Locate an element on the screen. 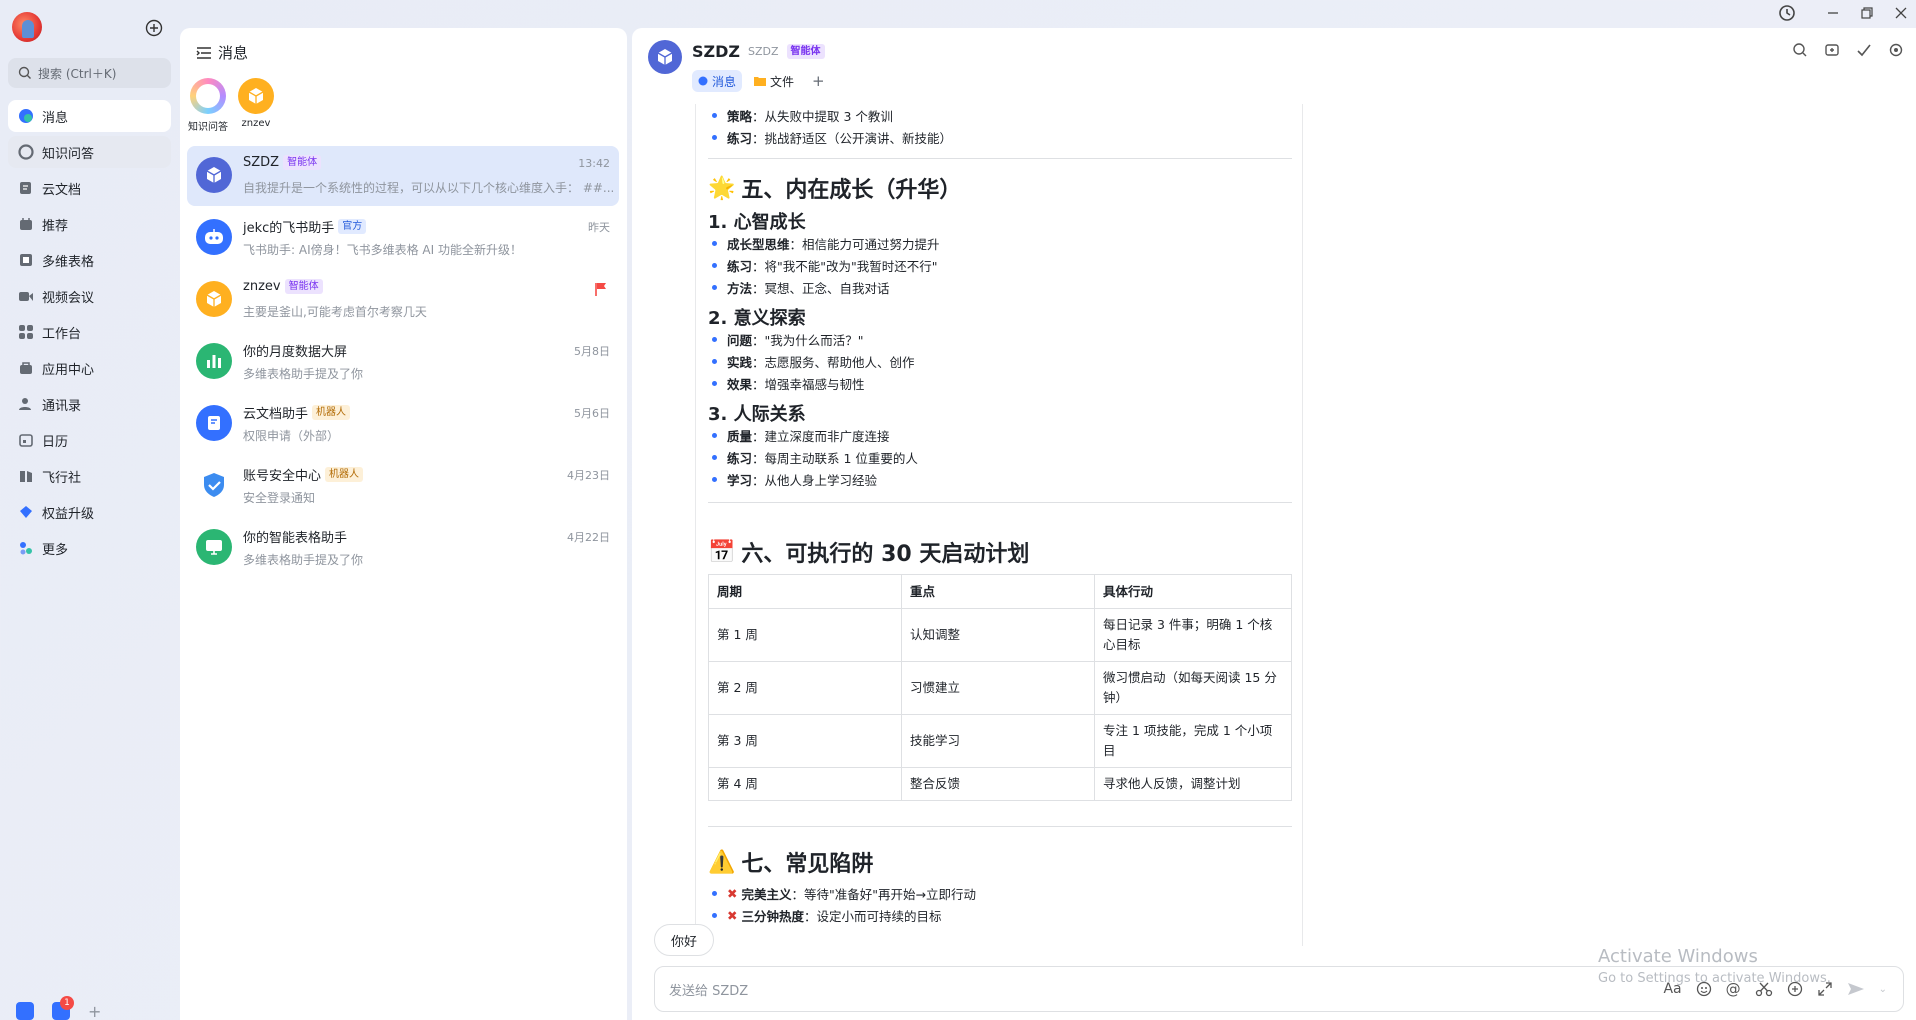 This screenshot has height=1020, width=1916. nav-item-video-meeting: 视频会议 is located at coordinates (89, 296).